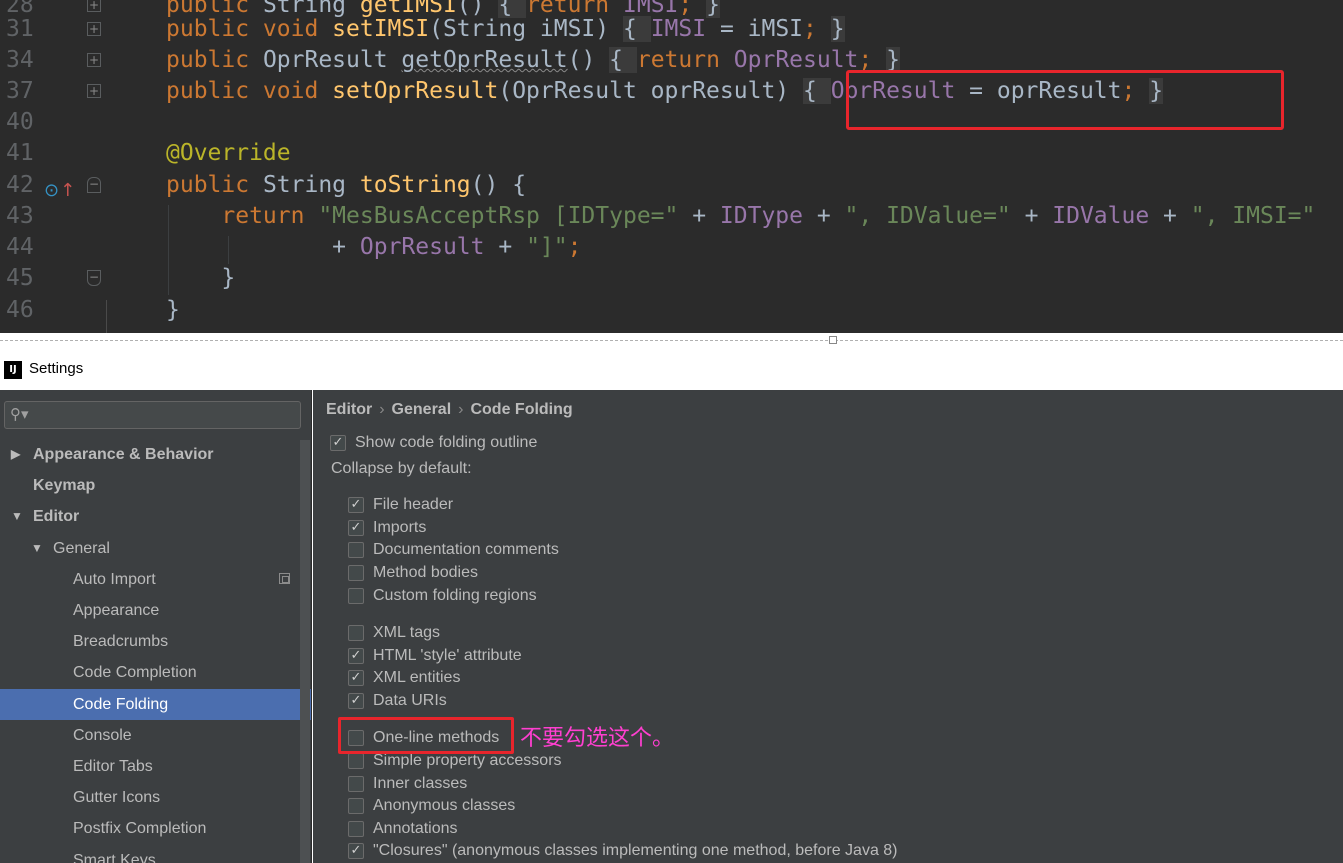  What do you see at coordinates (102, 735) in the screenshot?
I see `sidebar-item-label: Console` at bounding box center [102, 735].